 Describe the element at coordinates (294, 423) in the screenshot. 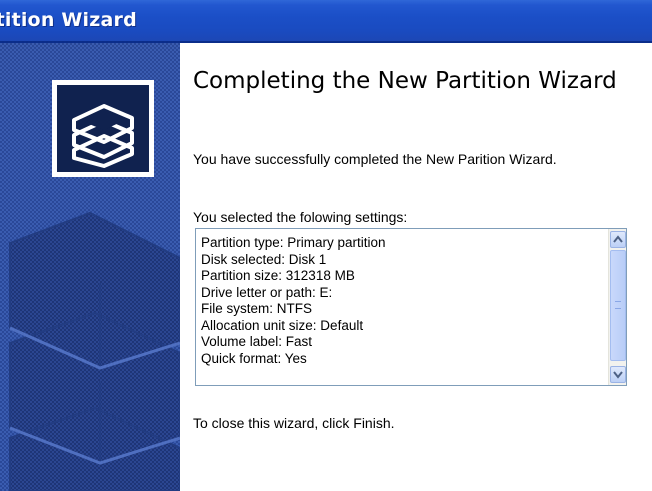

I see `close-instructions: To close this wizard, click Finish.` at that location.